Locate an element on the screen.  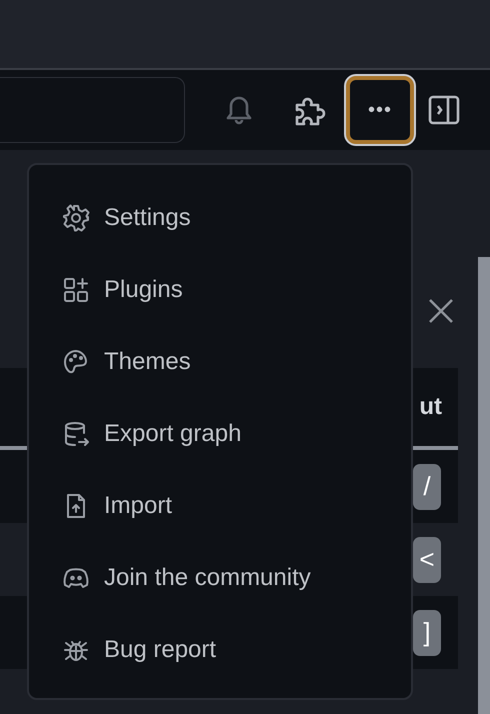
menu-item: Export graph is located at coordinates (220, 434).